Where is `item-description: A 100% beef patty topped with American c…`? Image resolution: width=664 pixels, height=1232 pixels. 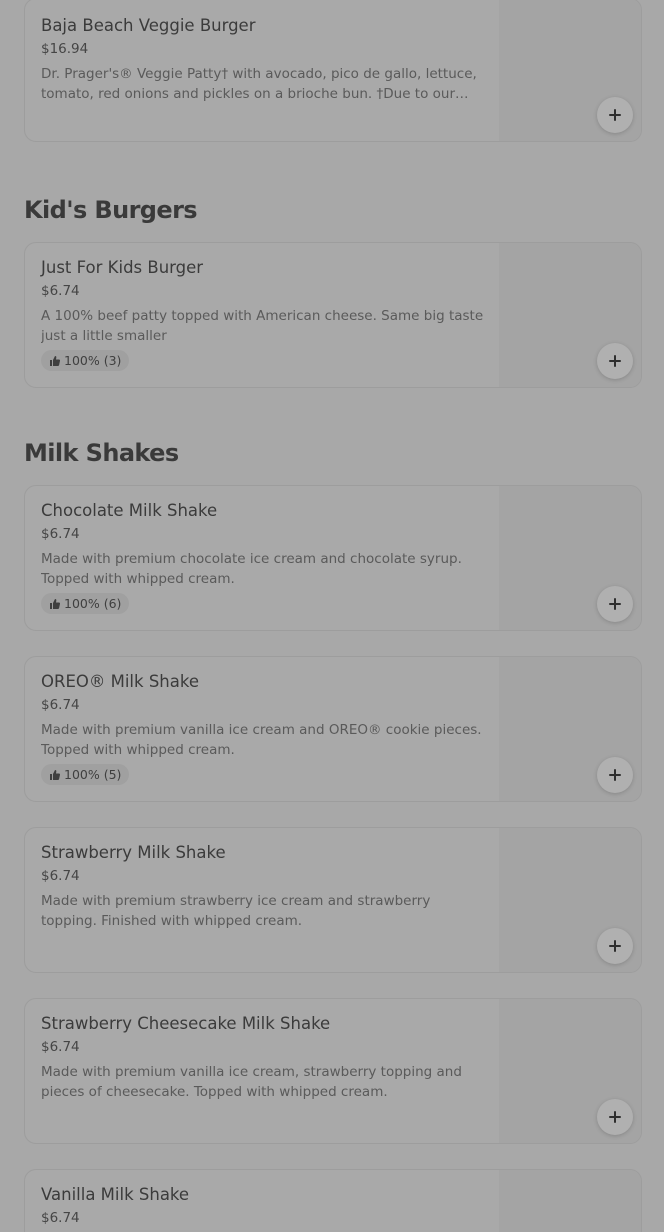
item-description: A 100% beef patty topped with American c… is located at coordinates (262, 326).